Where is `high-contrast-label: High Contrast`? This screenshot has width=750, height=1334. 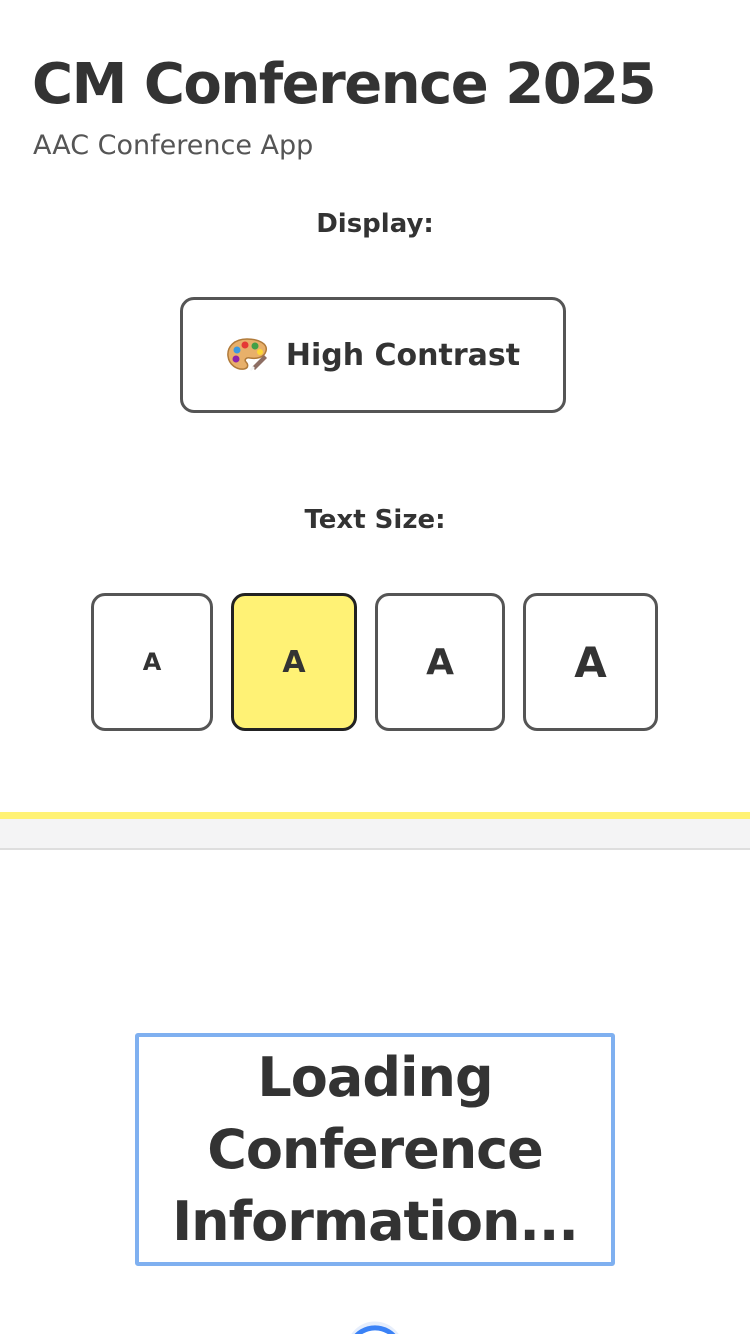 high-contrast-label: High Contrast is located at coordinates (403, 355).